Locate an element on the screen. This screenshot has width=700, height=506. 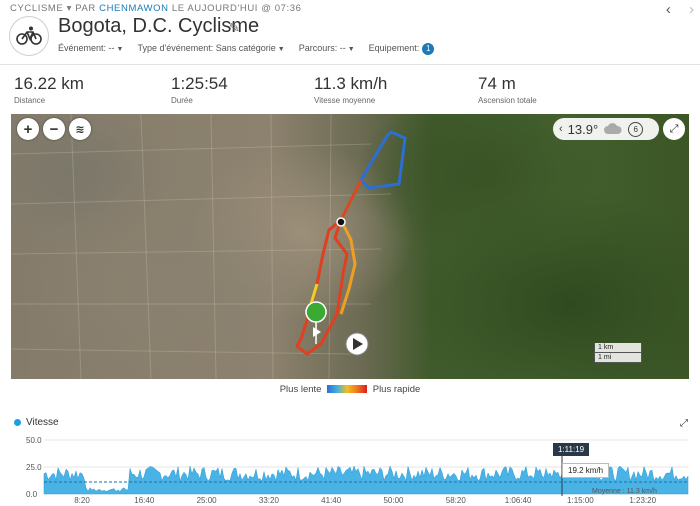
weather-temperature: 13.9° is located at coordinates (583, 129).